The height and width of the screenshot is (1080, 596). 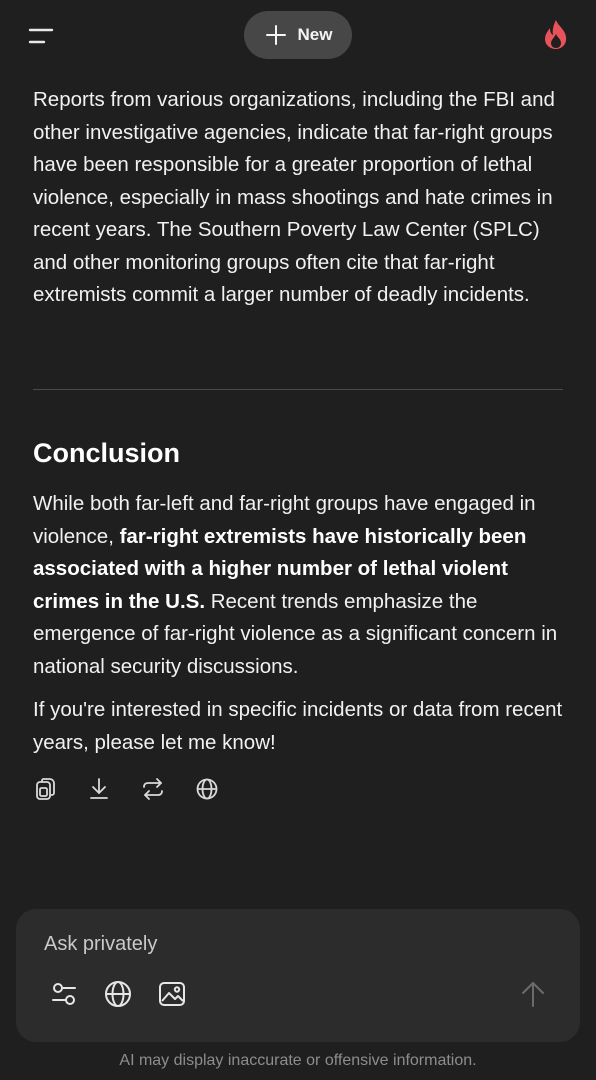 I want to click on regenerate-icon, so click(x=153, y=789).